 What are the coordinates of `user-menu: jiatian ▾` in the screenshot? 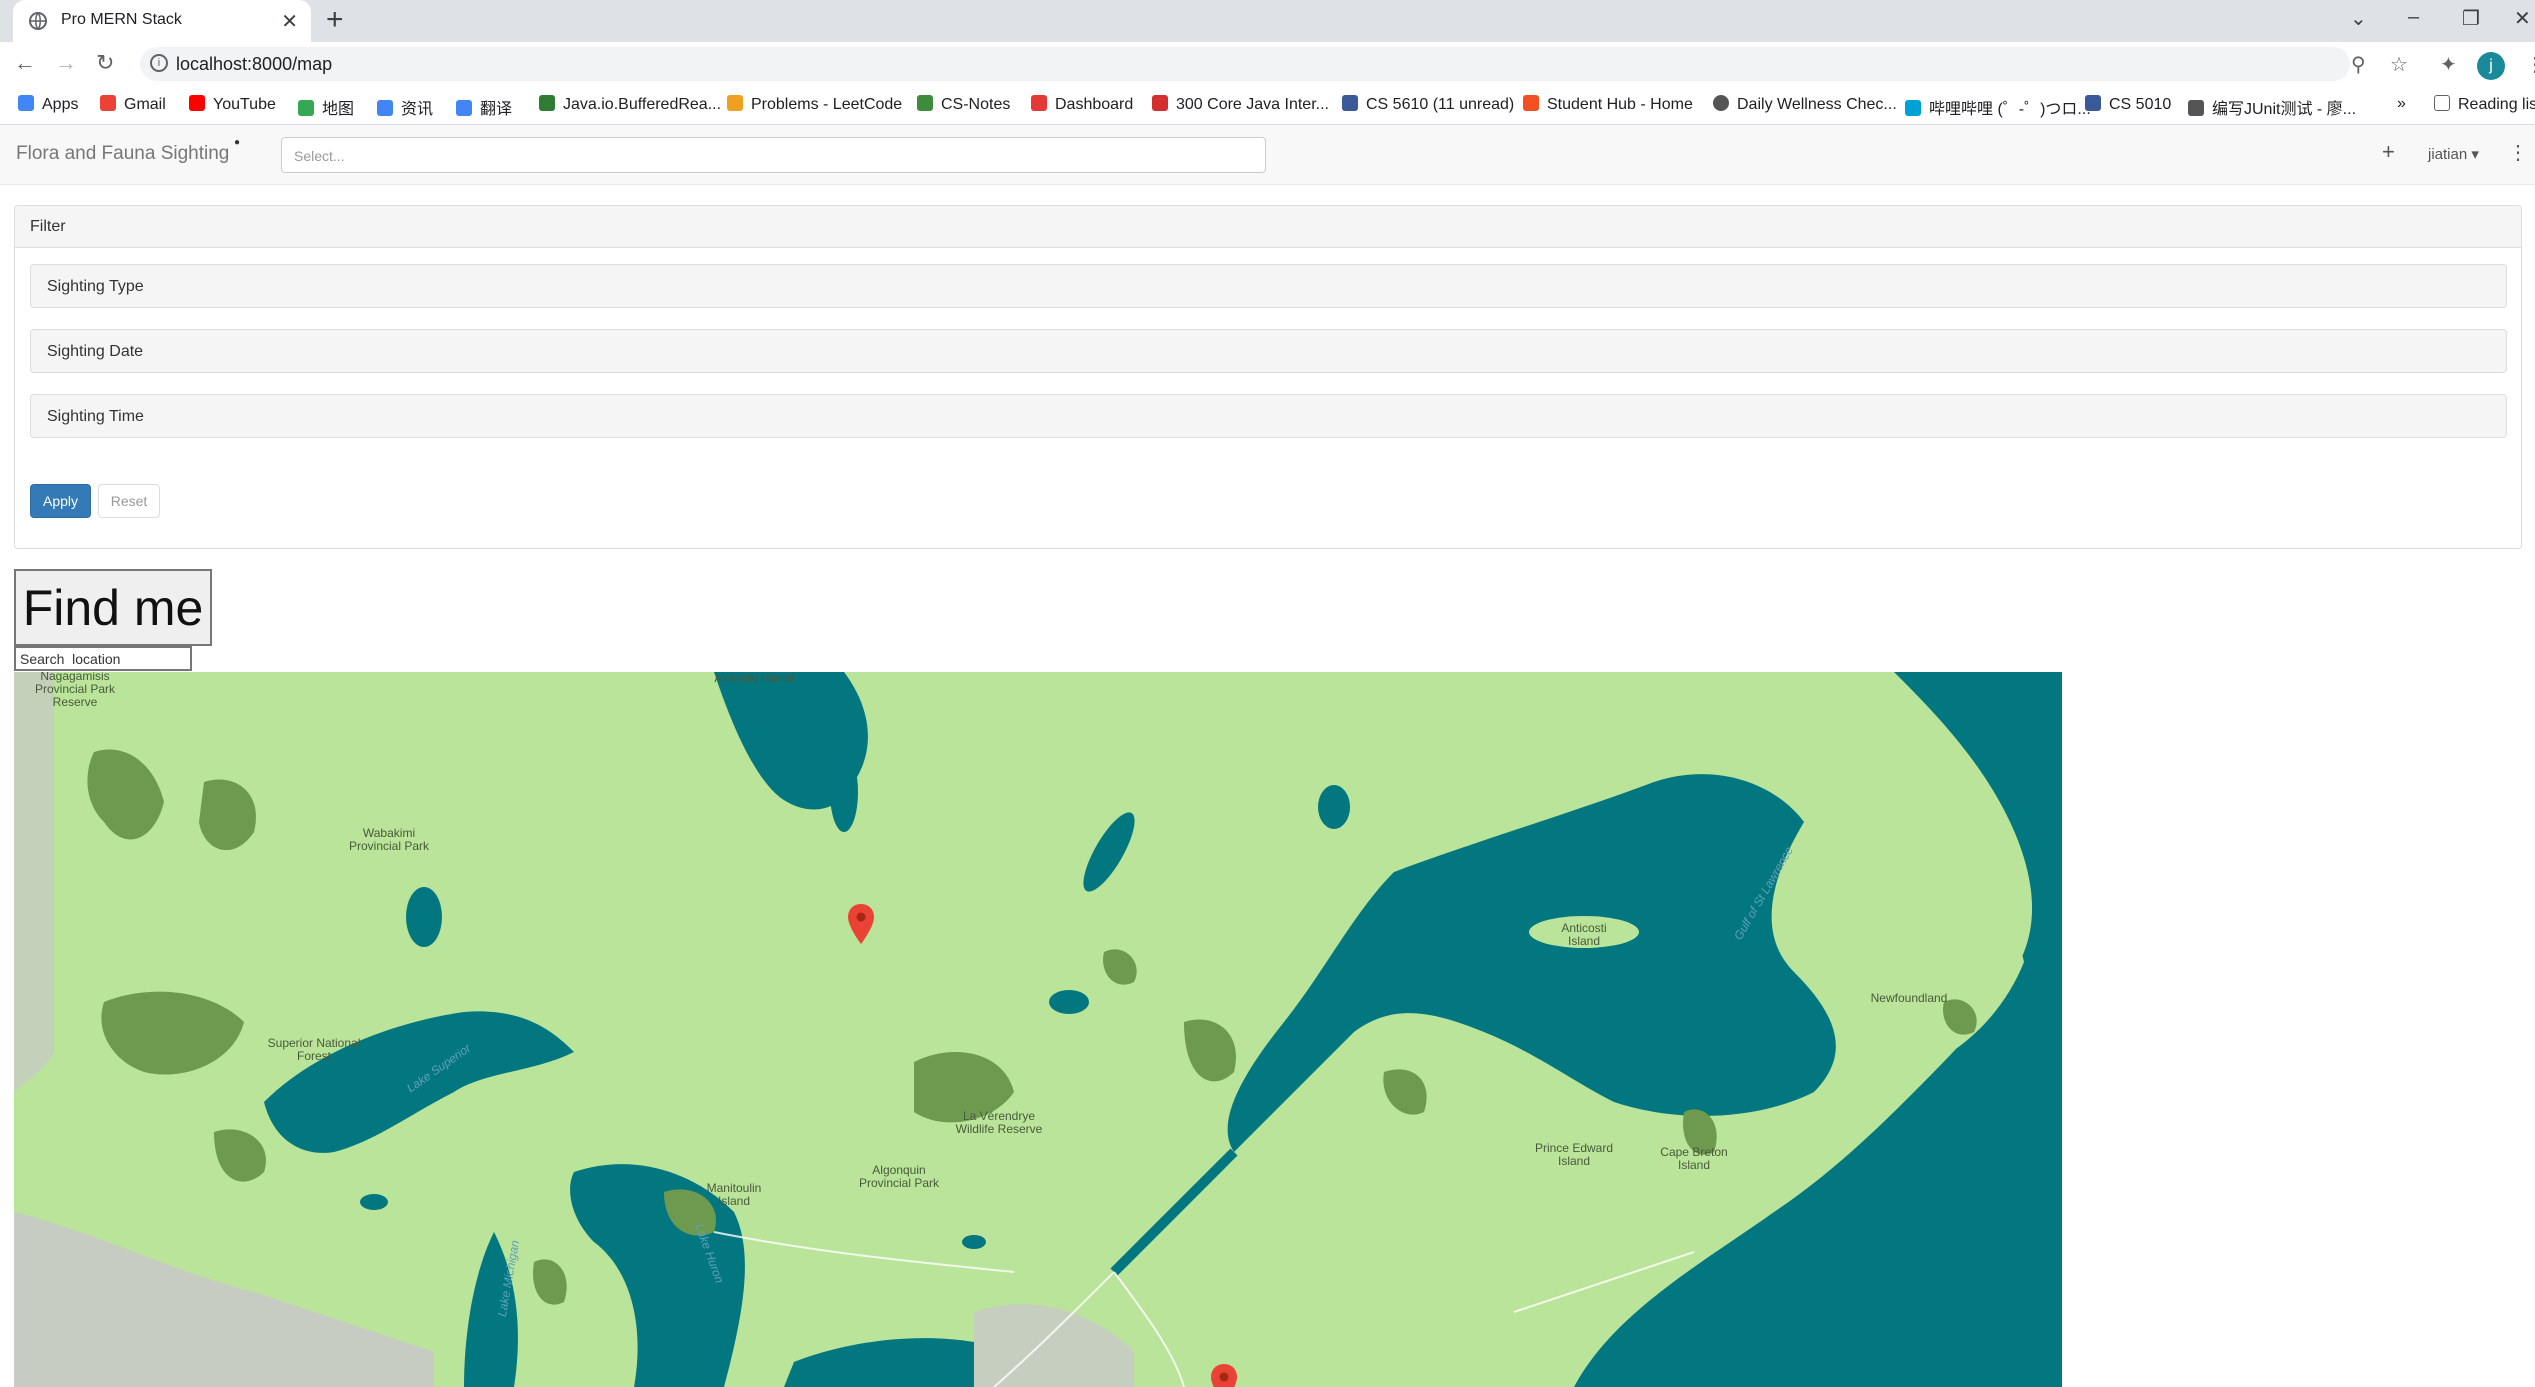 It's located at (2453, 154).